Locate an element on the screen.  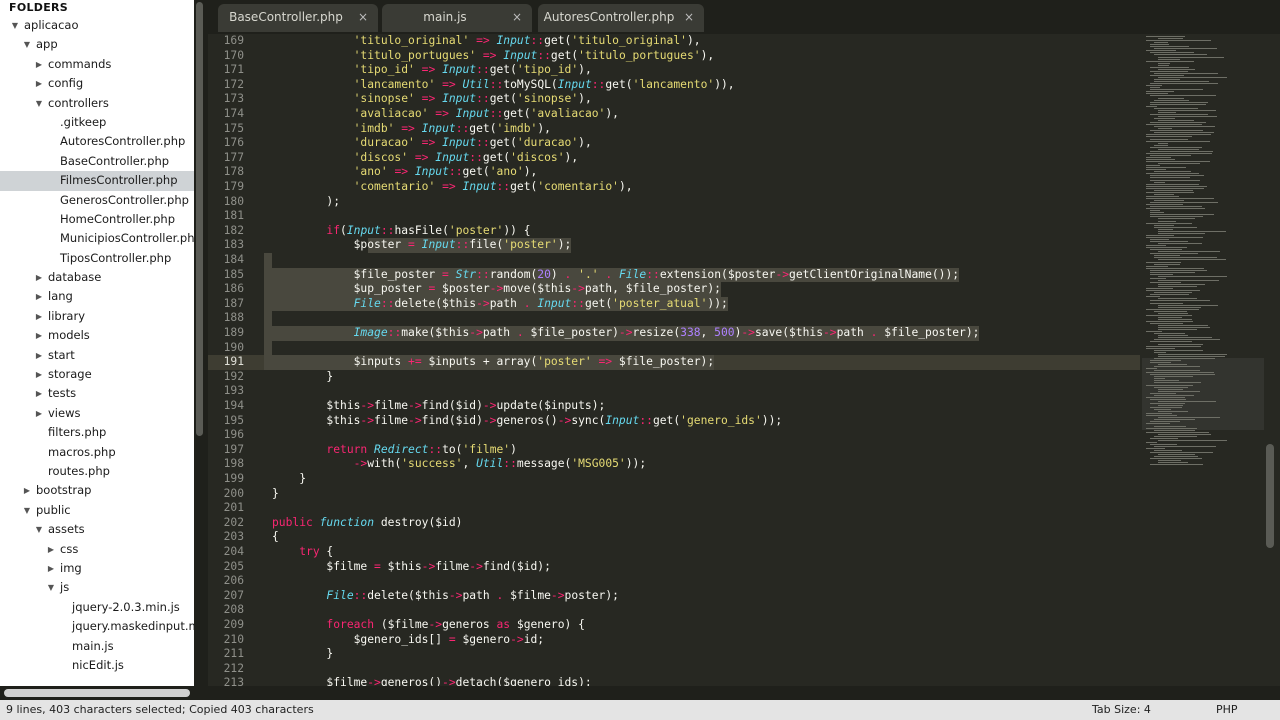
code-line: public function destroy($id) is located at coordinates (367, 523).